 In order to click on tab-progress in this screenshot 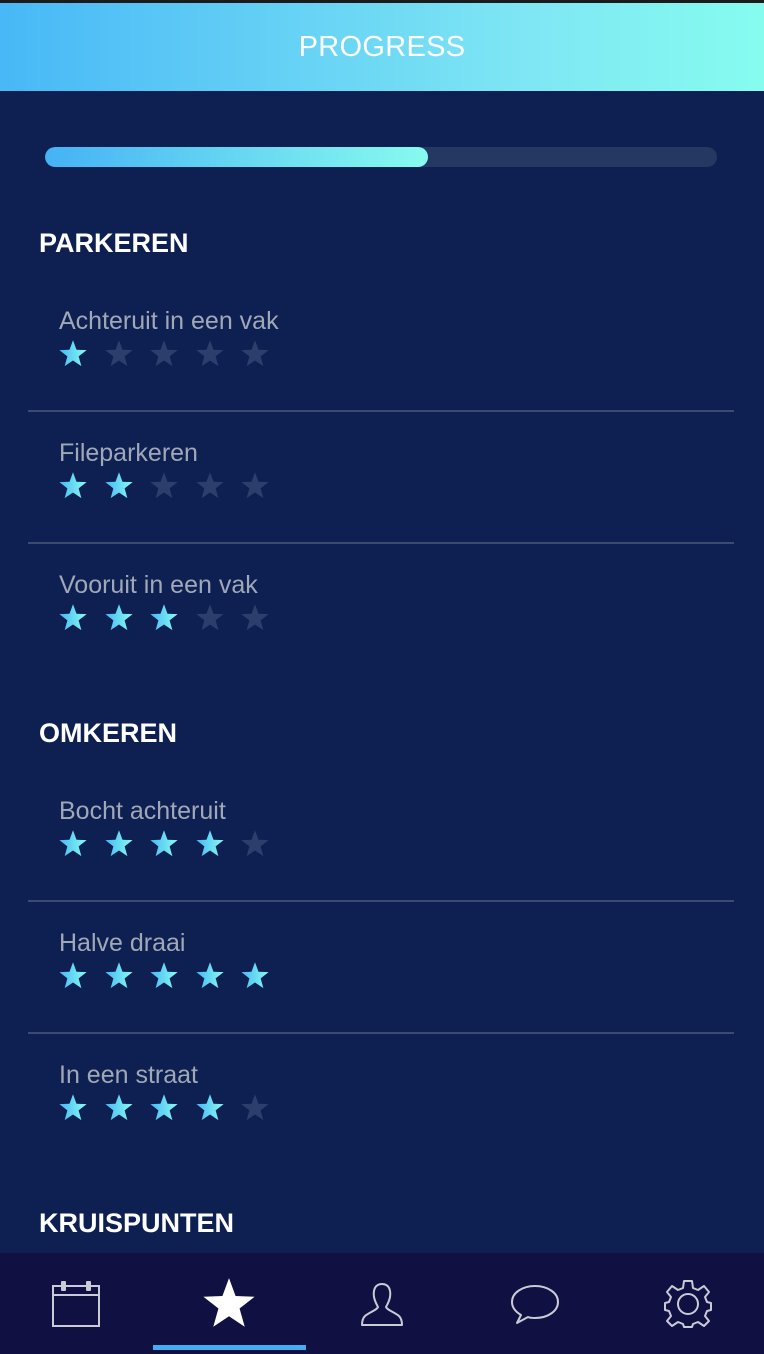, I will do `click(229, 1303)`.